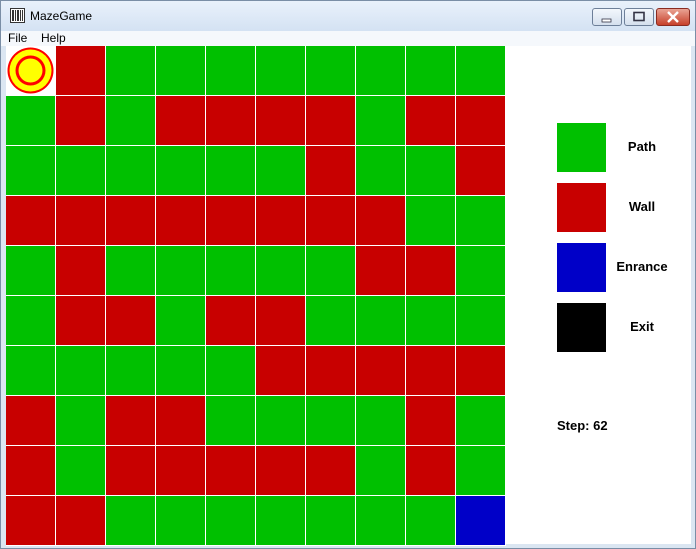 The width and height of the screenshot is (696, 549). I want to click on minimize-button, so click(607, 17).